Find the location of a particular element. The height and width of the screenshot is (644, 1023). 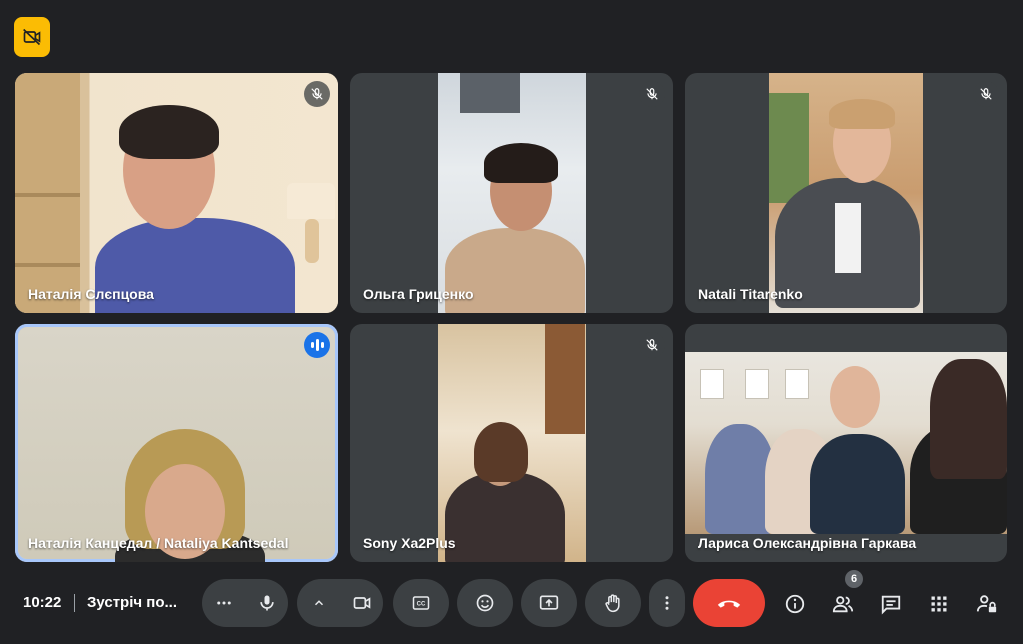

emoji-icon is located at coordinates (485, 603).